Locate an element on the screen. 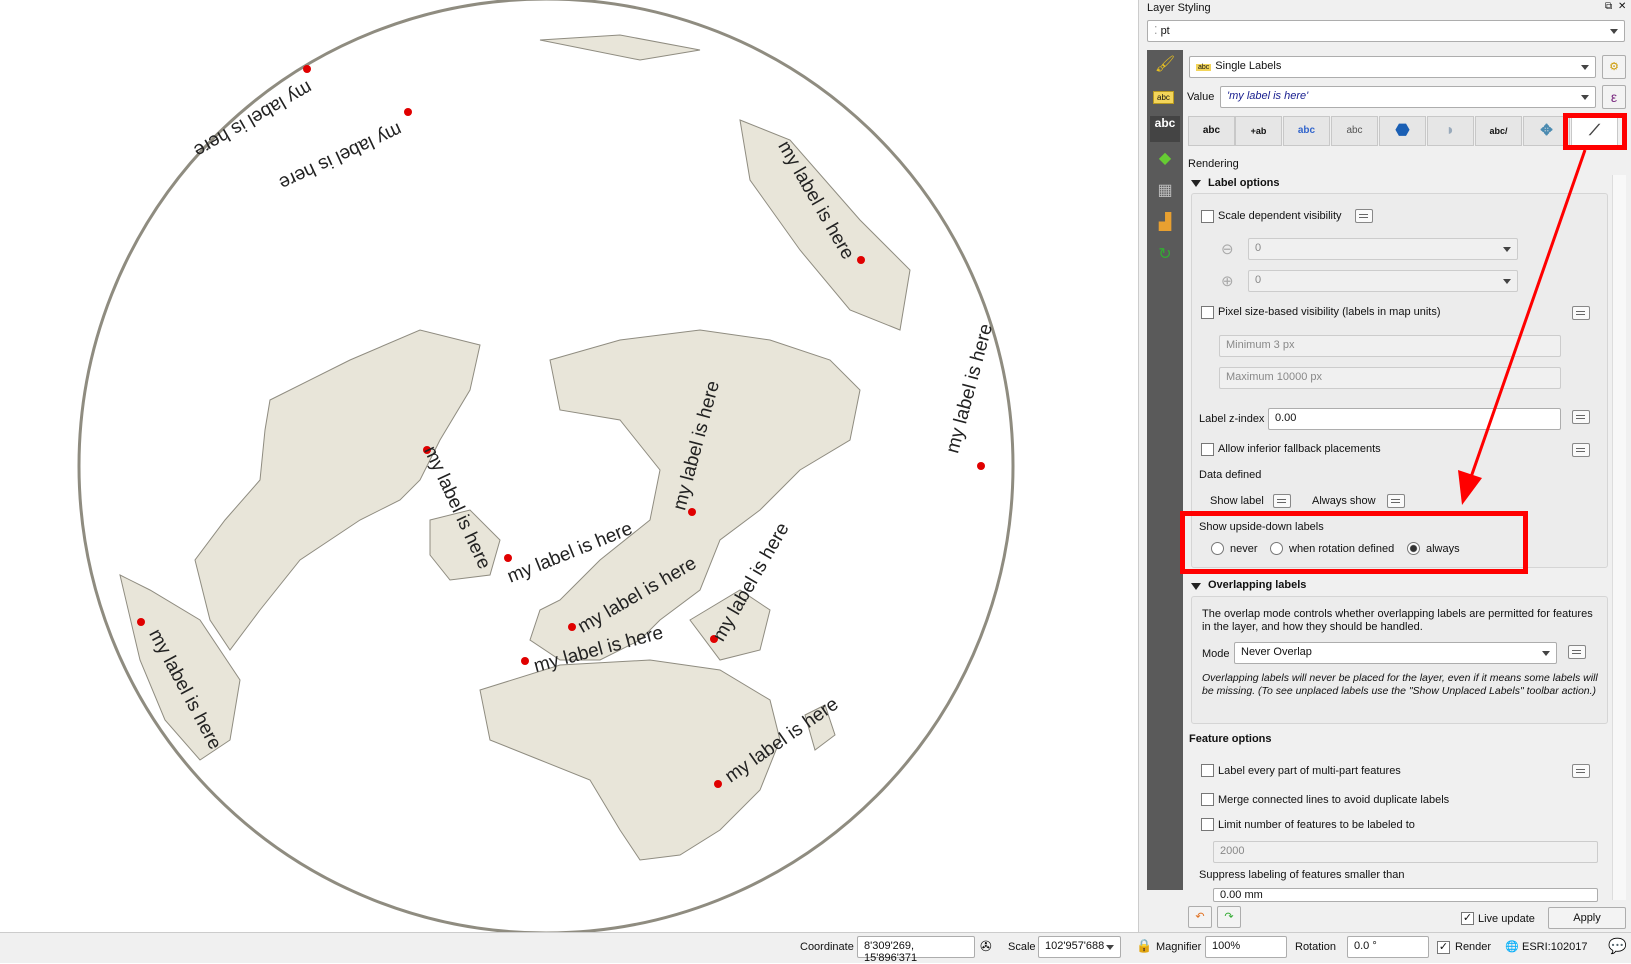 Image resolution: width=1631 pixels, height=964 pixels. render-label: Render is located at coordinates (1473, 947).